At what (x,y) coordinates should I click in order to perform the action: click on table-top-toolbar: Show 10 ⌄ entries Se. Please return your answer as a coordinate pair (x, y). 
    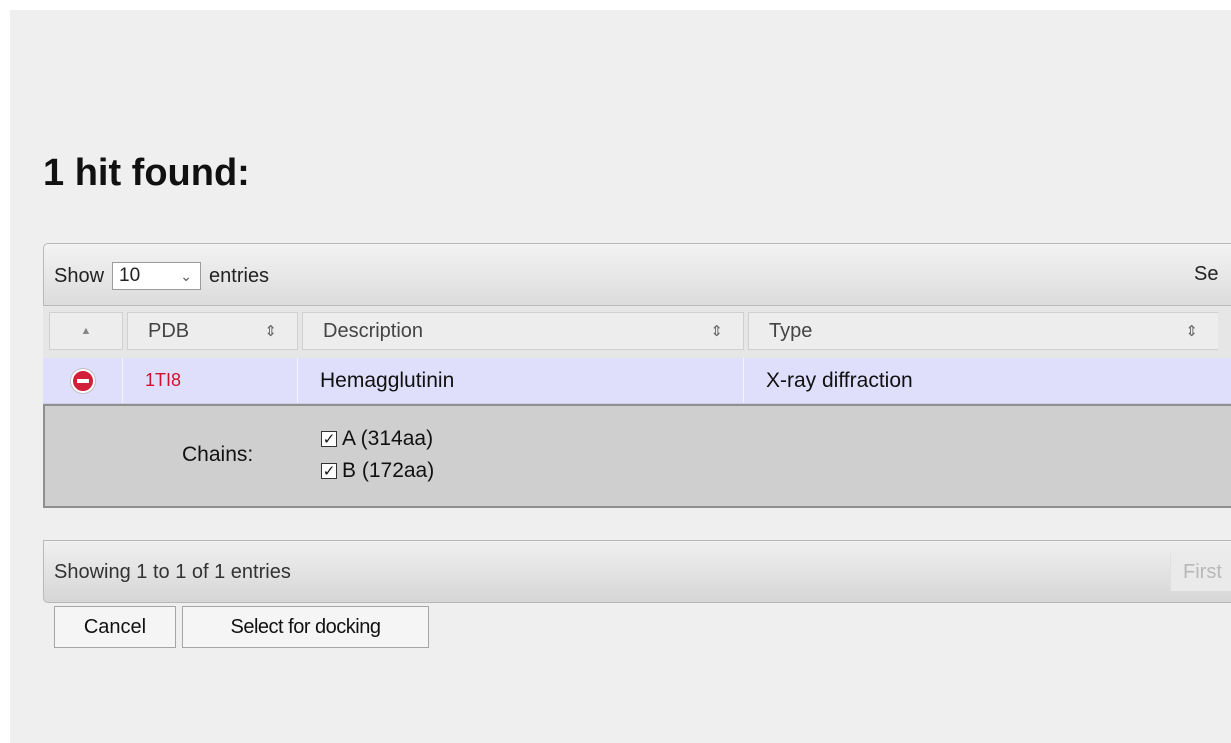
    Looking at the image, I should click on (637, 274).